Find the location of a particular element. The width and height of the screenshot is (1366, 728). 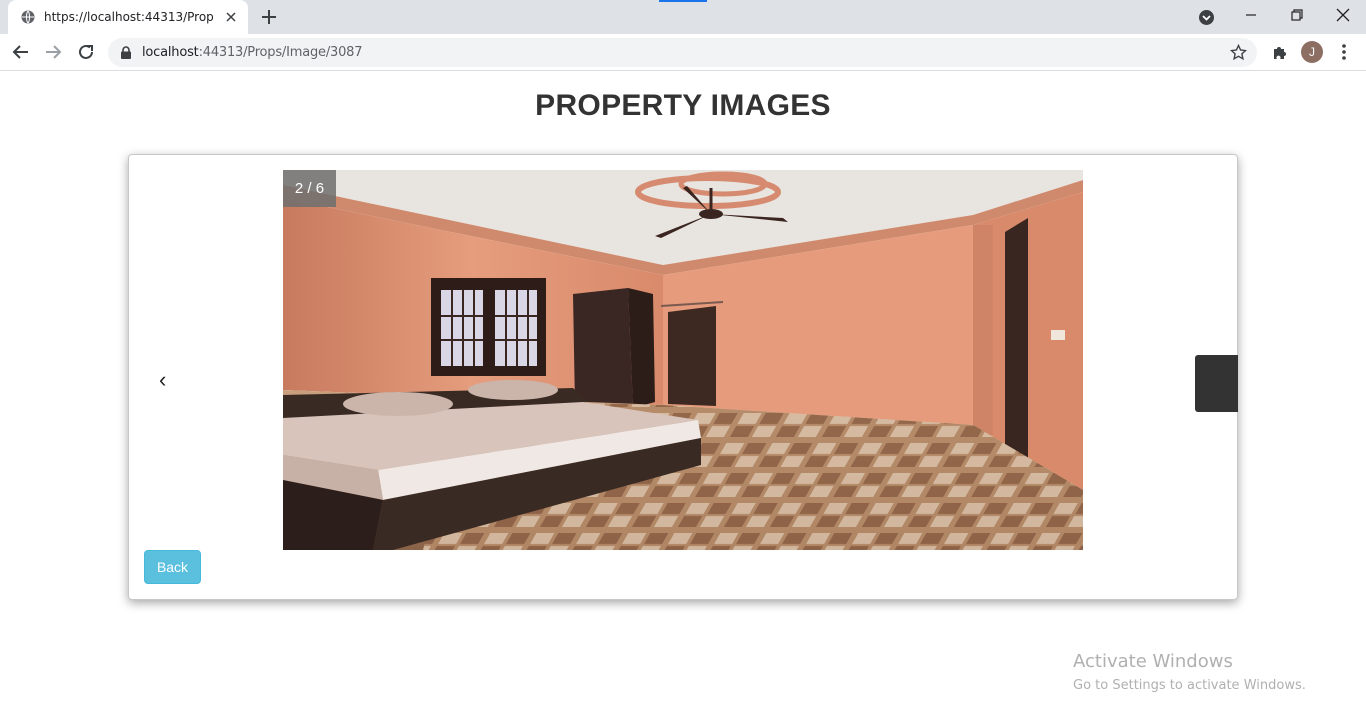

minimize-icon is located at coordinates (1251, 15).